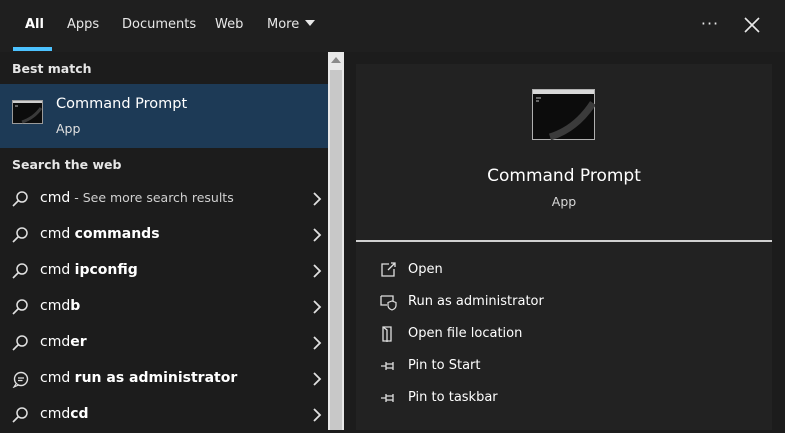 The image size is (785, 433). Describe the element at coordinates (32, 49) in the screenshot. I see `active-tab-indicator` at that location.